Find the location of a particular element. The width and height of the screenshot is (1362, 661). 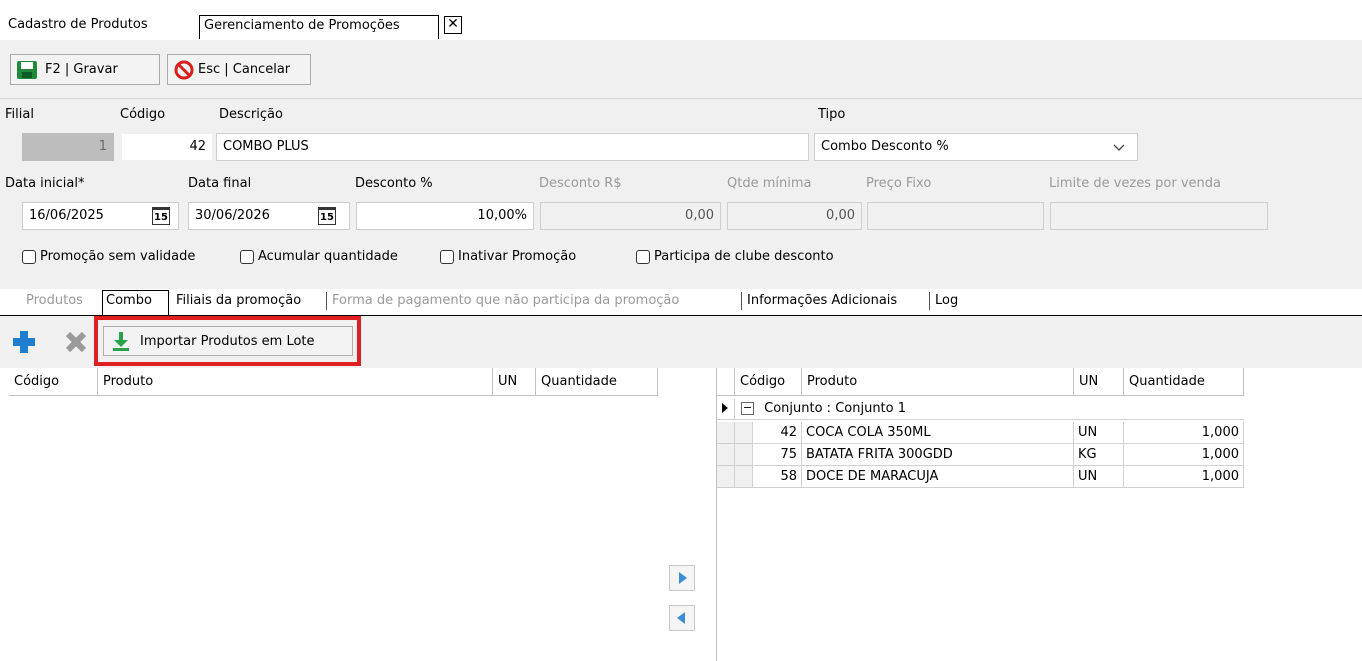

cancel-button: Esc | Cancelar is located at coordinates (239, 69).